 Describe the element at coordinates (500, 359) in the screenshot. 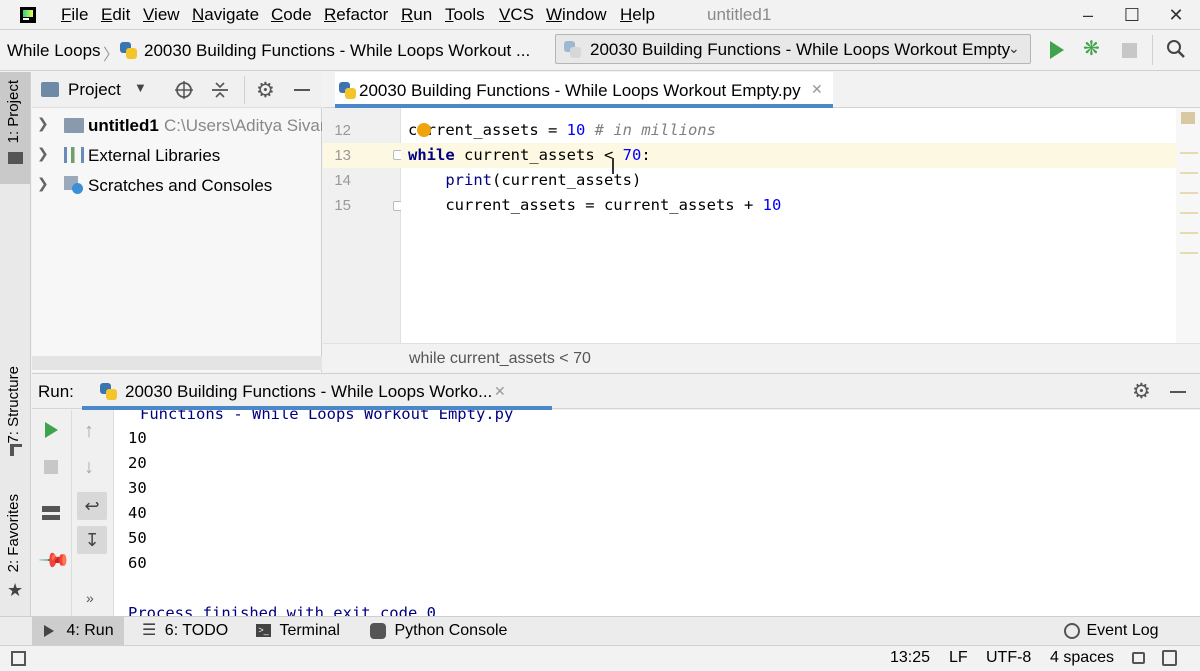

I see `breadcrumb-item: while current_assets < 70` at that location.